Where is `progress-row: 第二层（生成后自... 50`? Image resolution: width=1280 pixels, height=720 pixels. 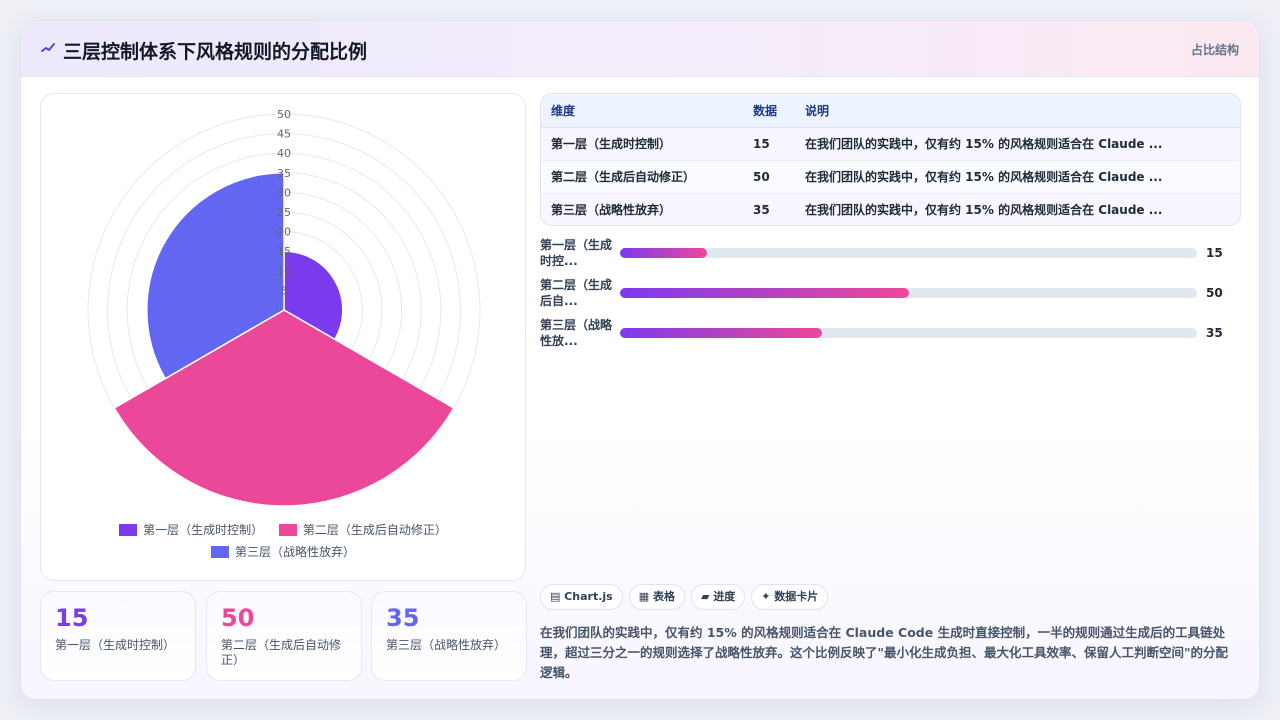 progress-row: 第二层（生成后自... 50 is located at coordinates (890, 295).